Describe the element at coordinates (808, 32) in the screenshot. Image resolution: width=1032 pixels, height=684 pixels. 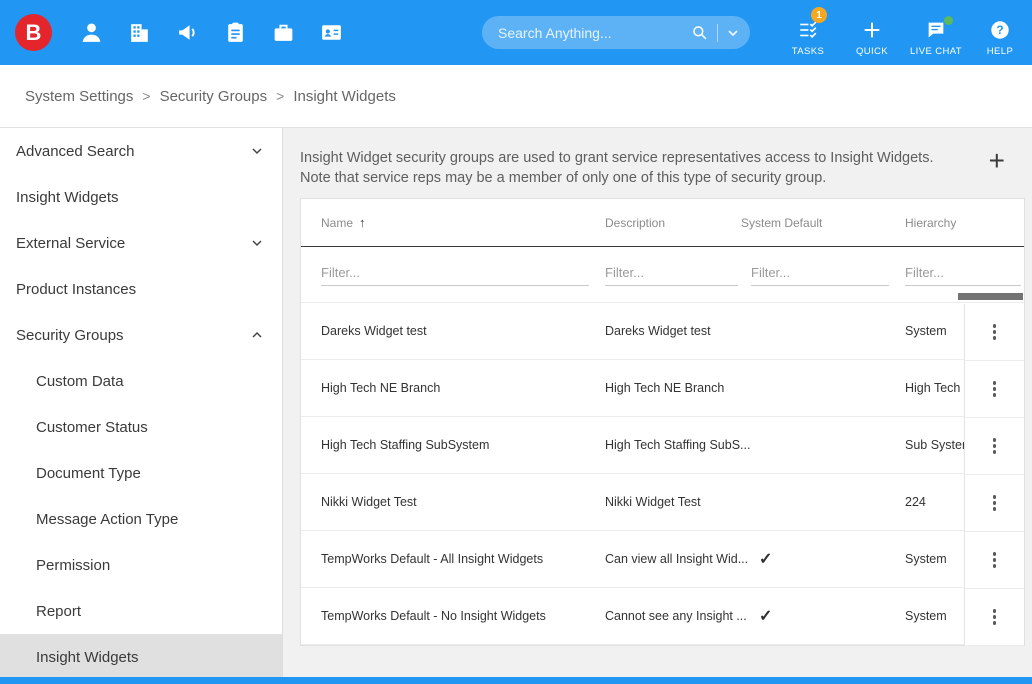
I see `tasks-button: 1 TASKS` at that location.